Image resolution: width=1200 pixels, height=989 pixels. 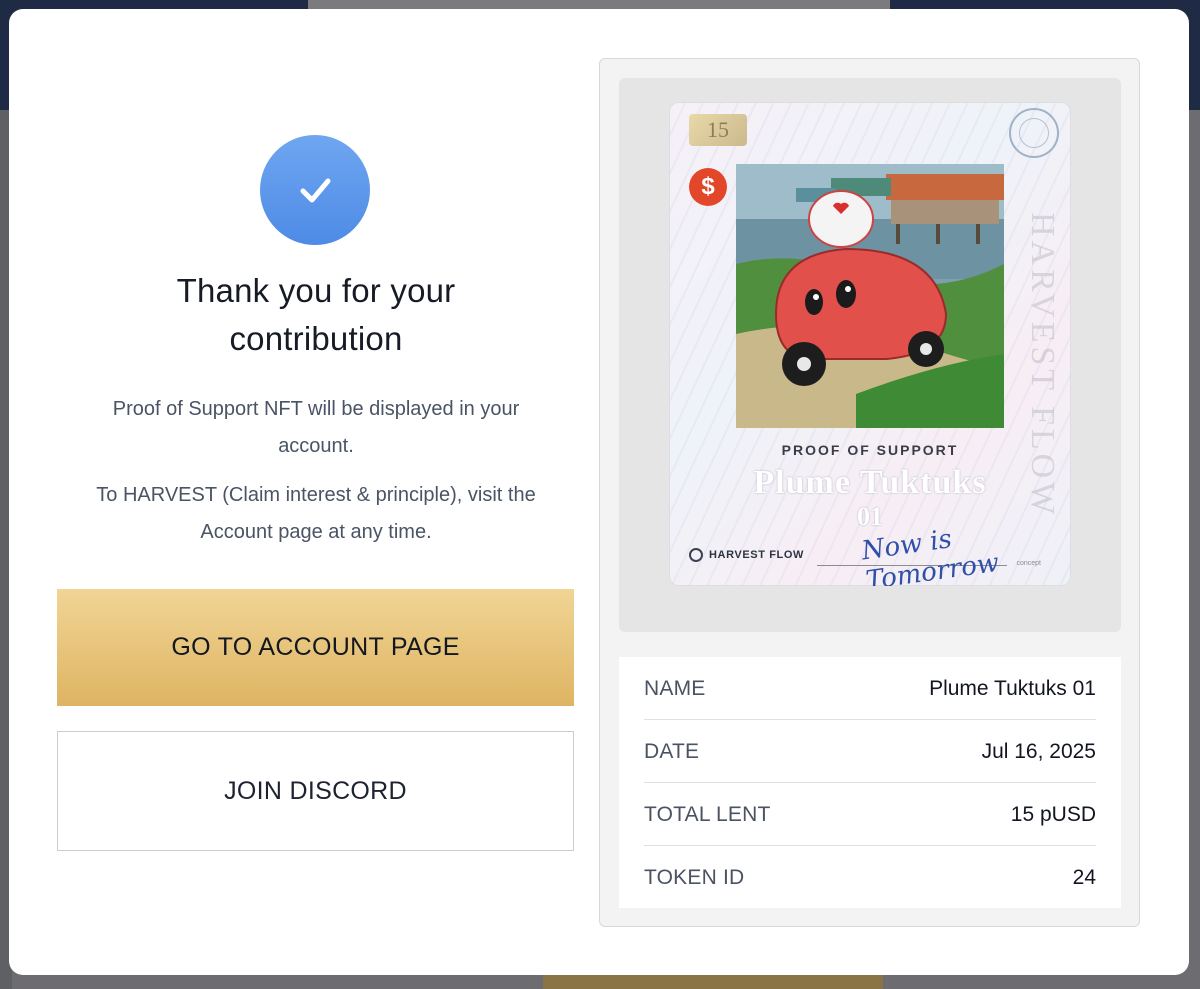 What do you see at coordinates (1084, 877) in the screenshot?
I see `detail-value: 24` at bounding box center [1084, 877].